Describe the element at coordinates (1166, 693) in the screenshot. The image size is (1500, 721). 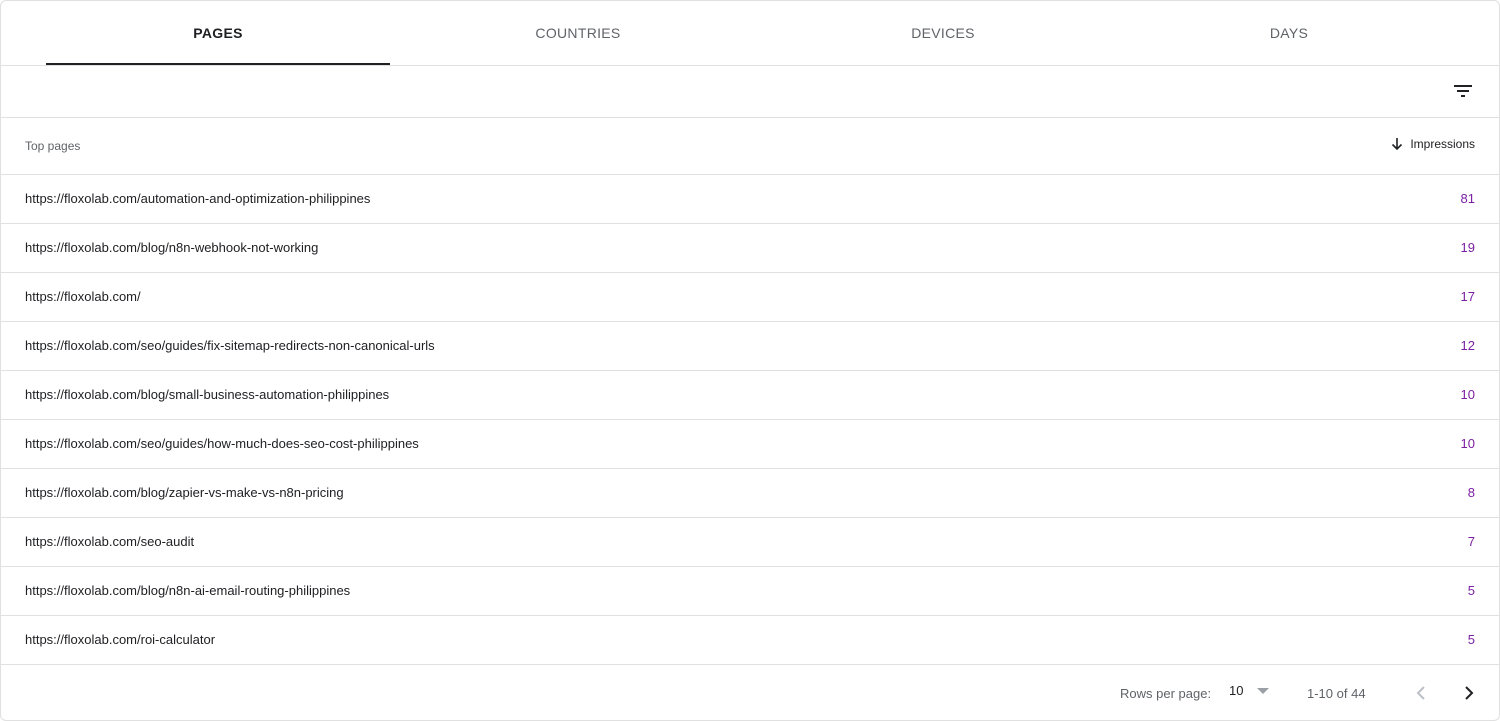
I see `rows-per-page-label: Rows per page:` at that location.